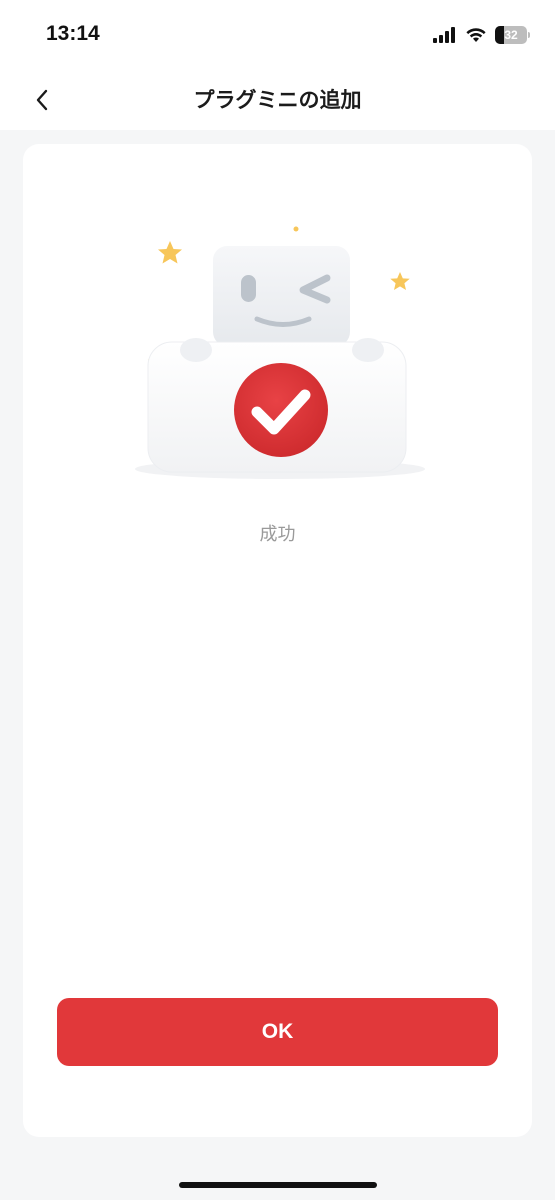 The height and width of the screenshot is (1200, 555). I want to click on nav-bar: プラグミニの追加, so click(277, 100).